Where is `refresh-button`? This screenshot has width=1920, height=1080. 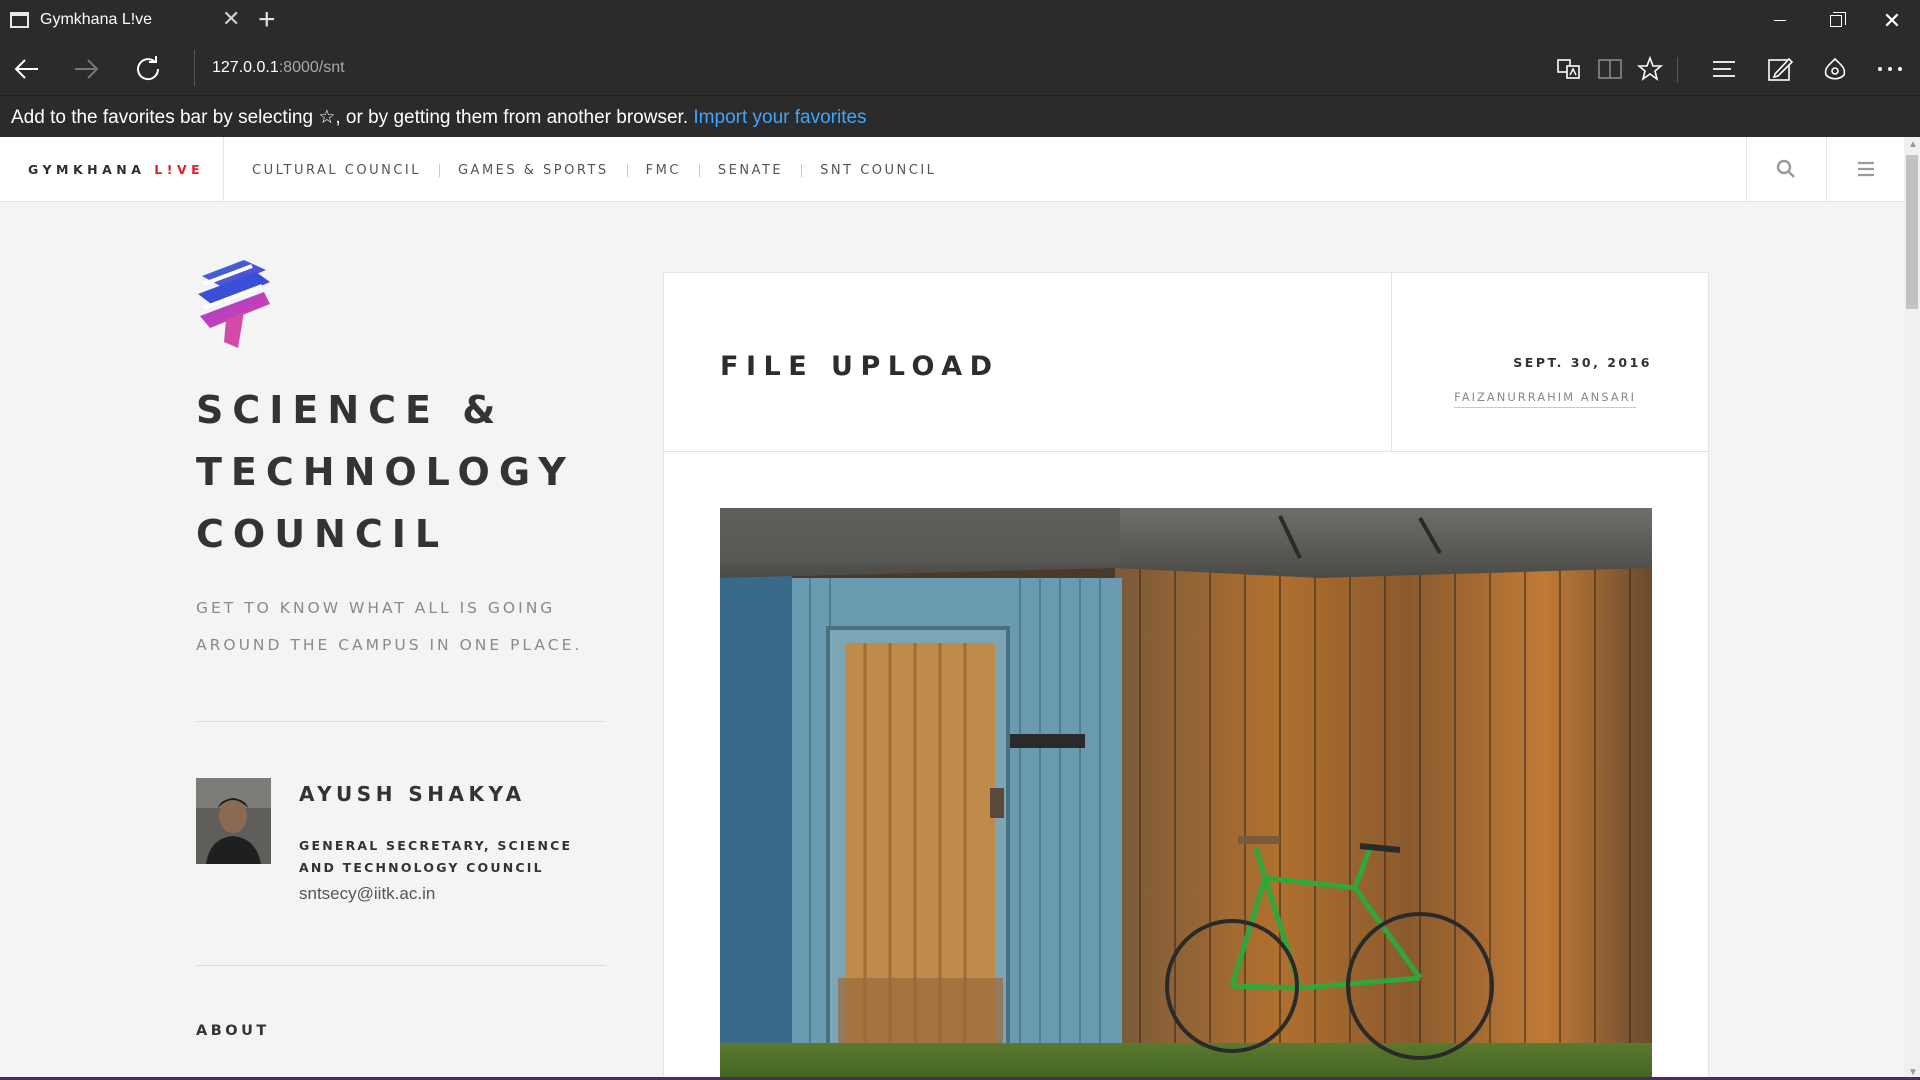 refresh-button is located at coordinates (148, 69).